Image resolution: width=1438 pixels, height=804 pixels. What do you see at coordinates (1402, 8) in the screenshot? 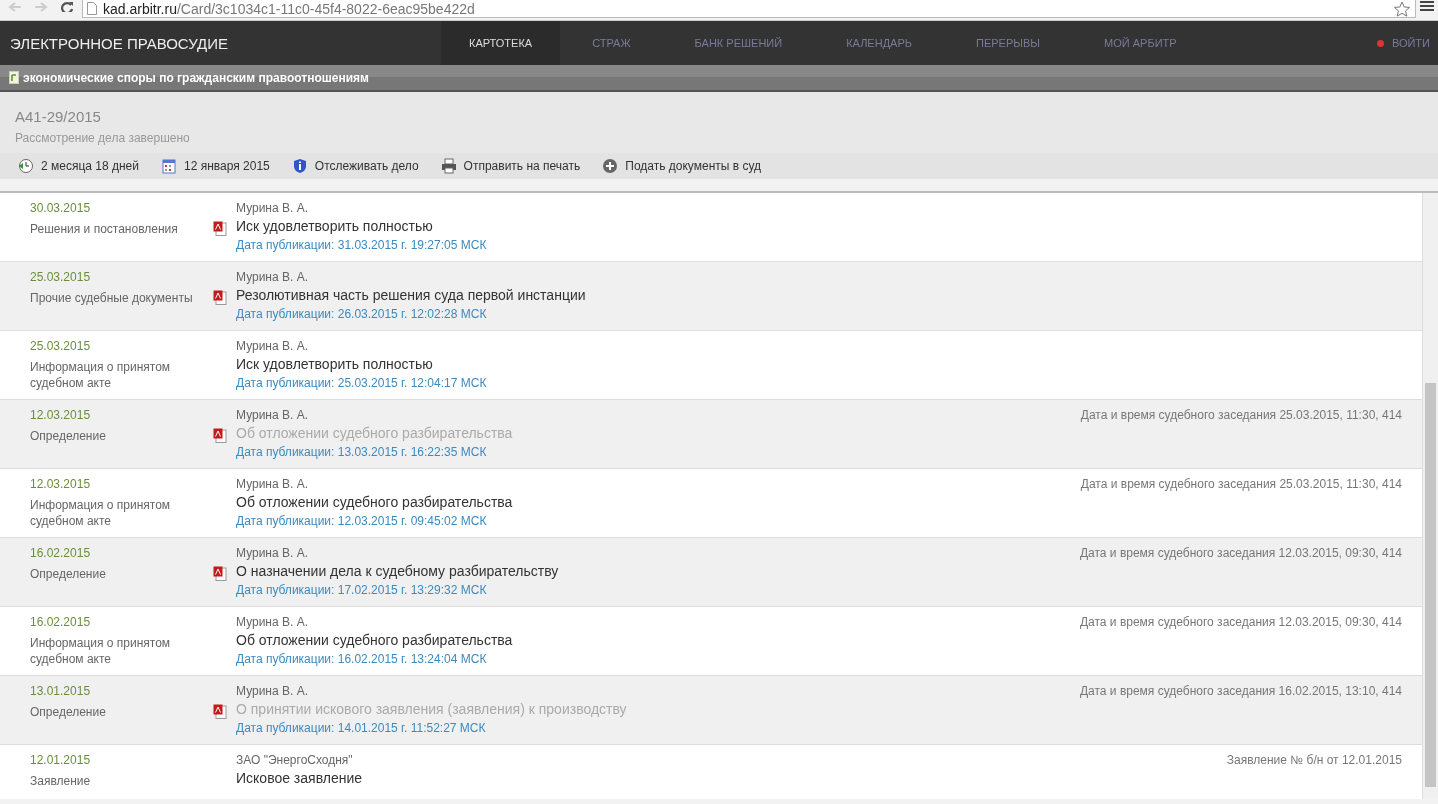
I see `star-icon` at bounding box center [1402, 8].